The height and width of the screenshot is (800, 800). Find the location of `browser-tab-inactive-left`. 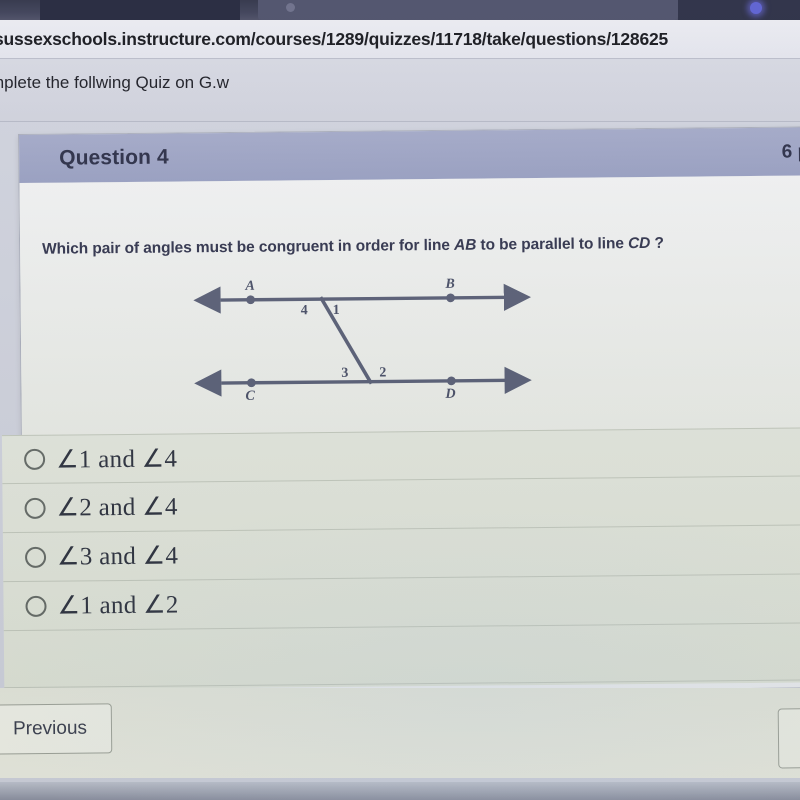

browser-tab-inactive-left is located at coordinates (140, 10).